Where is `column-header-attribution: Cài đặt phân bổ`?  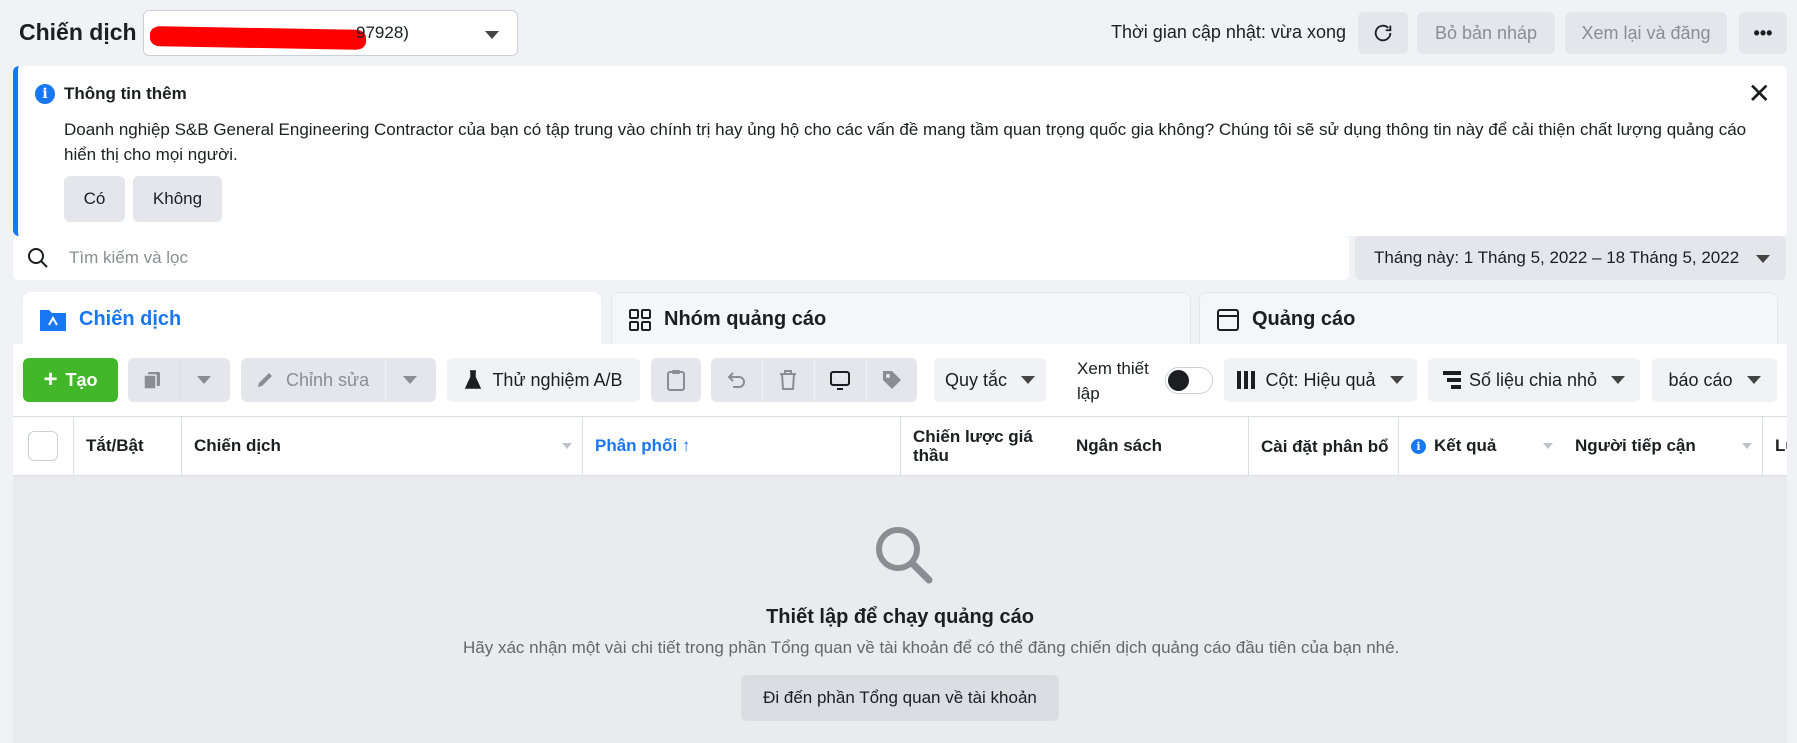 column-header-attribution: Cài đặt phân bổ is located at coordinates (1324, 446).